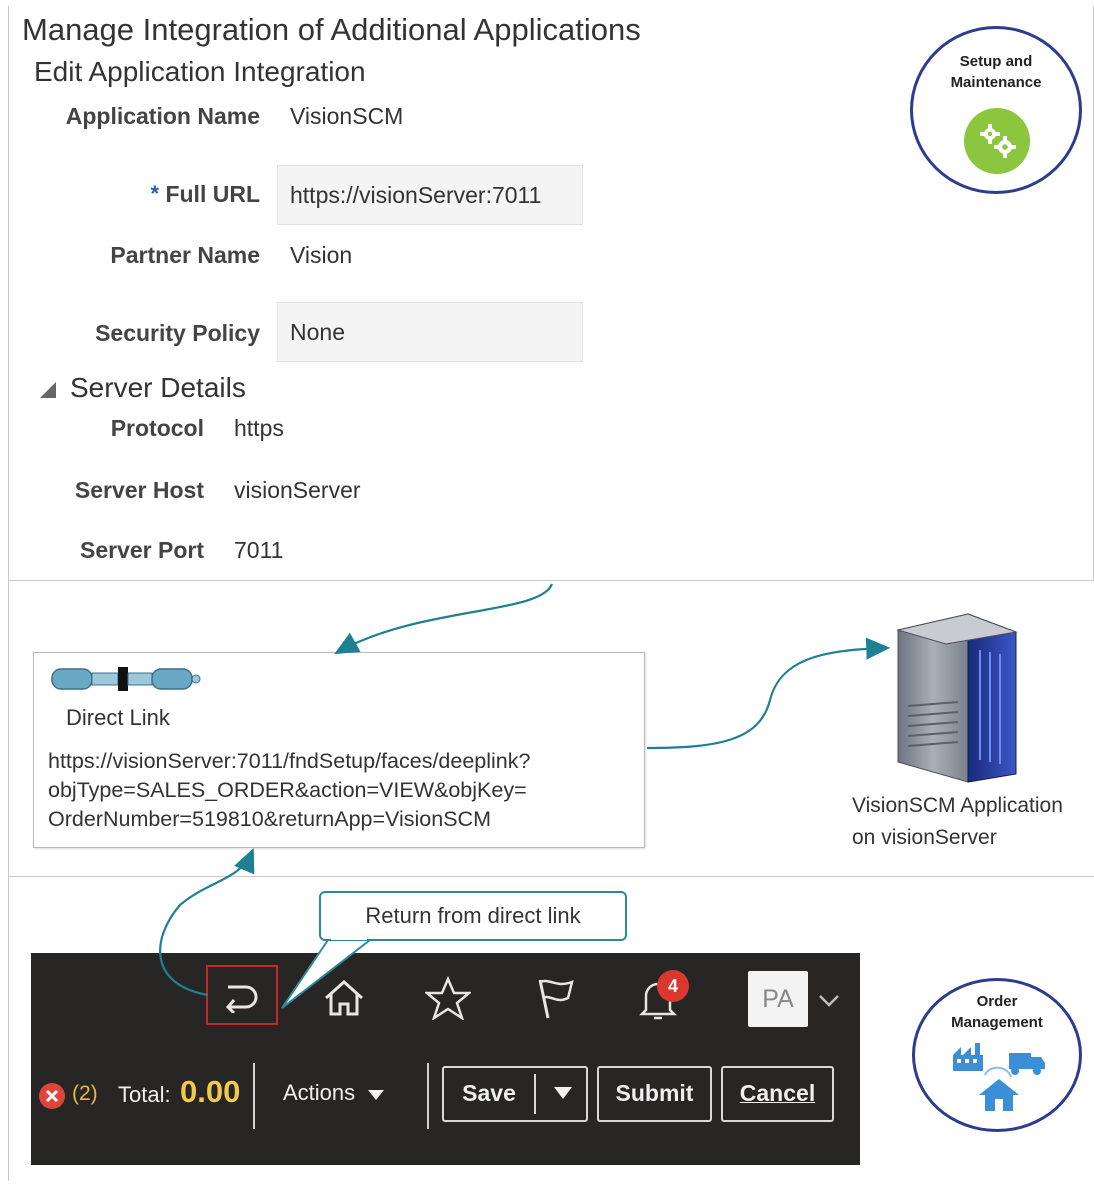 This screenshot has width=1094, height=1185. I want to click on full-url-label: * Full URL, so click(206, 194).